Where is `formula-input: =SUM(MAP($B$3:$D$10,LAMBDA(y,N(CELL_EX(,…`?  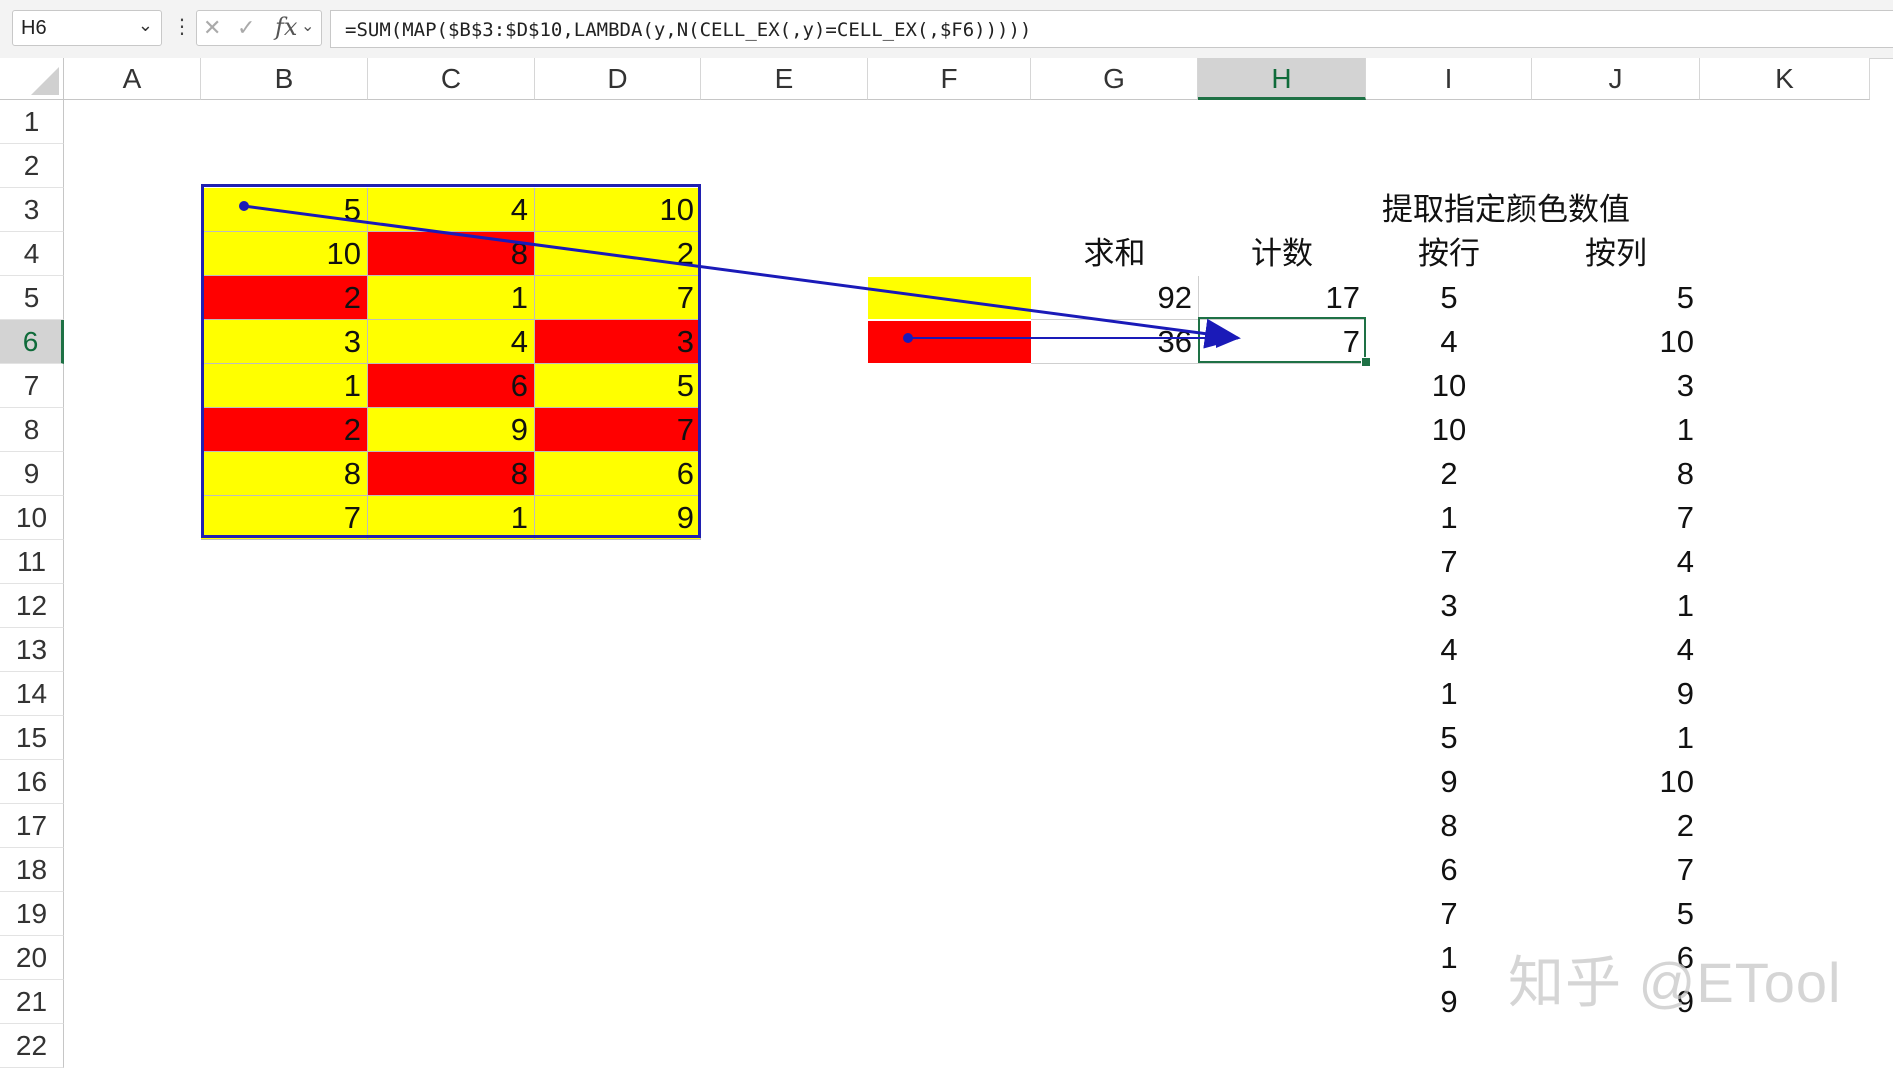
formula-input: =SUM(MAP($B$3:$D$10,LAMBDA(y,N(CELL_EX(,… is located at coordinates (1111, 29).